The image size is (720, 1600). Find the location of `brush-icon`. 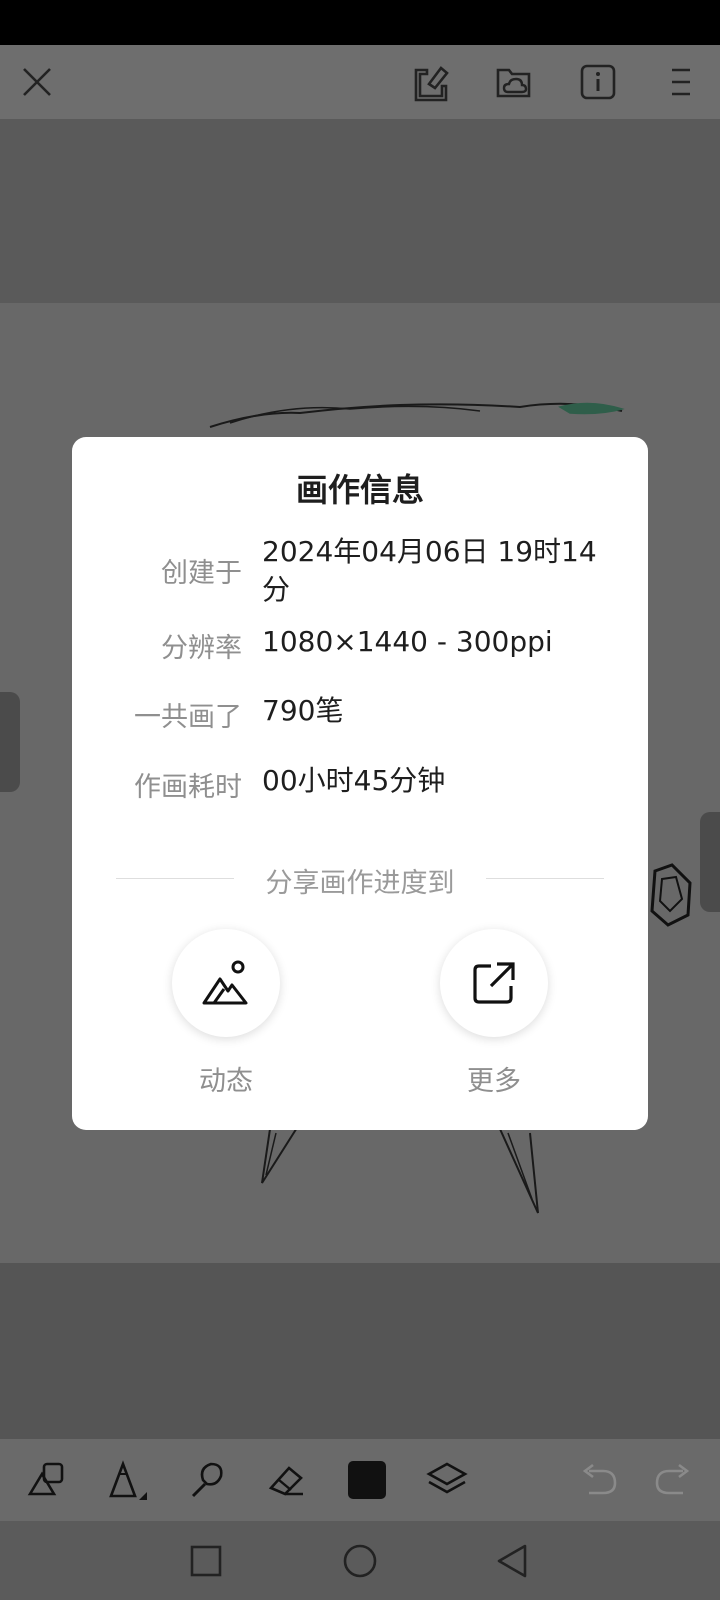

brush-icon is located at coordinates (207, 1480).